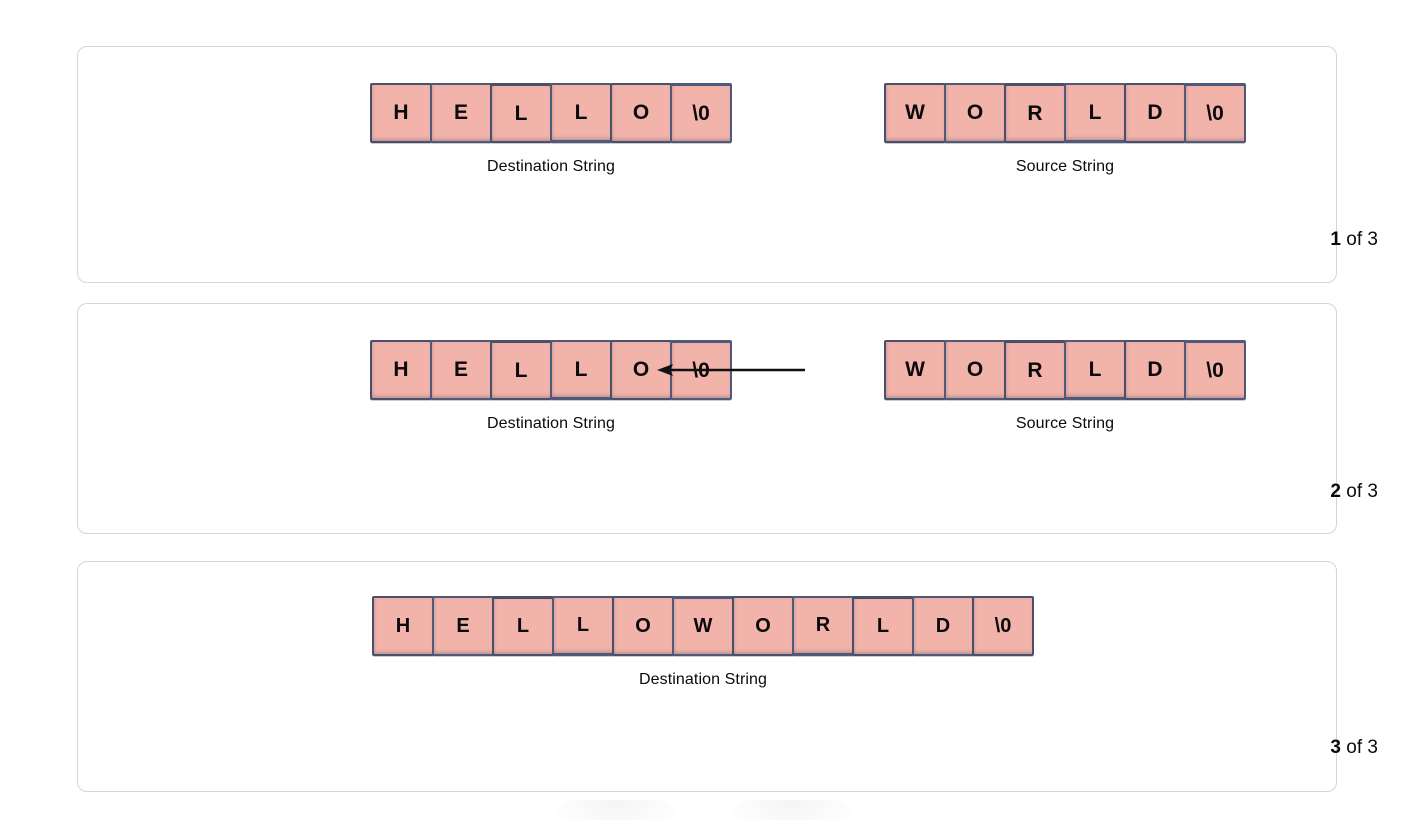 The image size is (1408, 820). I want to click on page-current-number: 1, so click(1335, 239).